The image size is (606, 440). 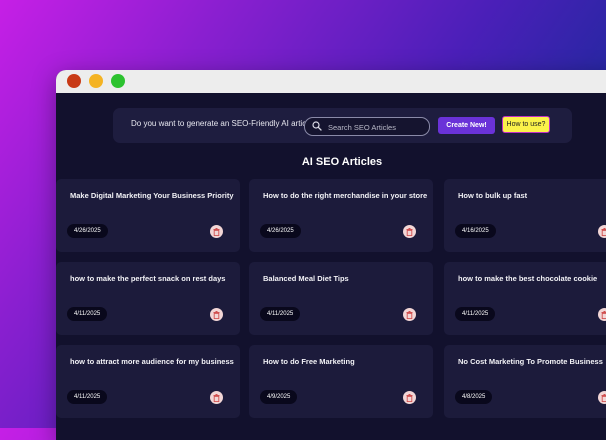 What do you see at coordinates (532, 278) in the screenshot?
I see `article-title: how to make the best chocolate cookie` at bounding box center [532, 278].